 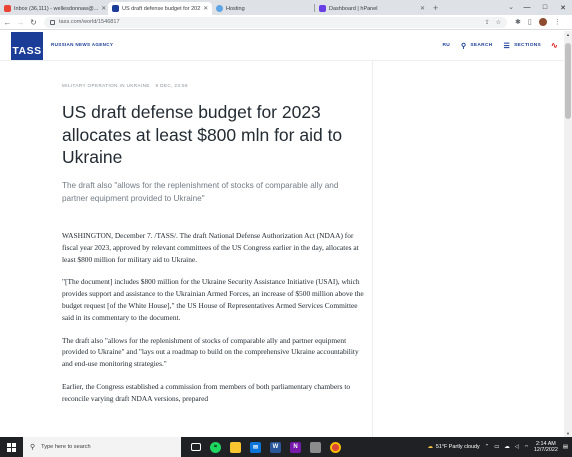 I want to click on spotify-icon: ≈, so click(x=215, y=447).